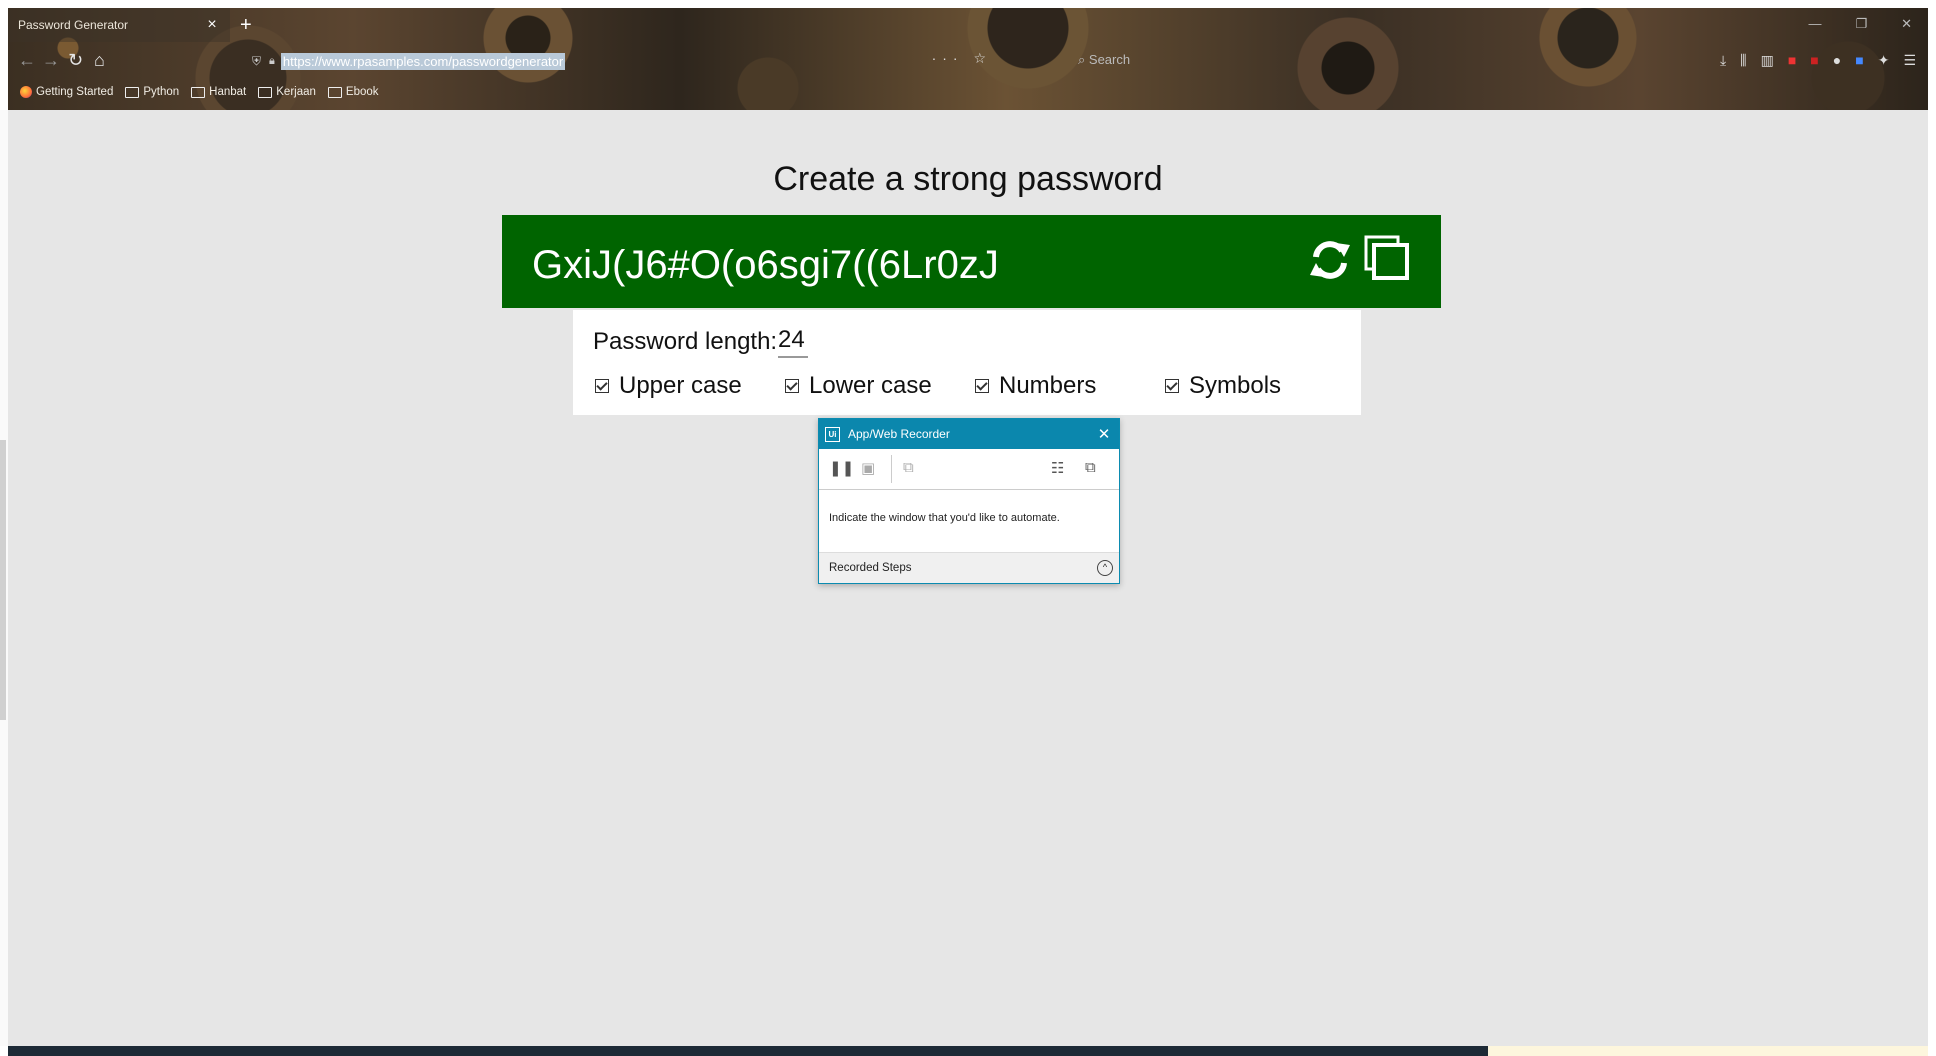 The image size is (1936, 1056). Describe the element at coordinates (1906, 24) in the screenshot. I see `close-window-icon: ✕` at that location.